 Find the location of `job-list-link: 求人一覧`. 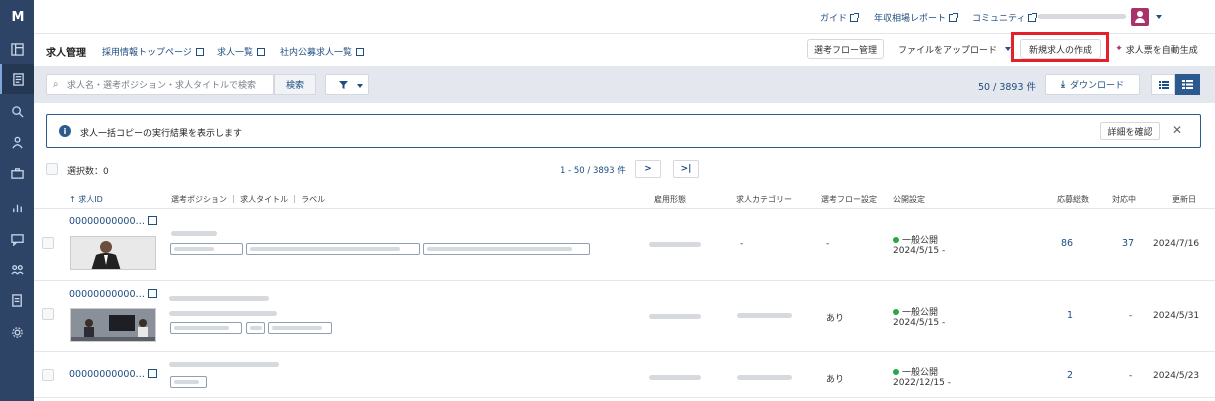

job-list-link: 求人一覧 is located at coordinates (241, 51).